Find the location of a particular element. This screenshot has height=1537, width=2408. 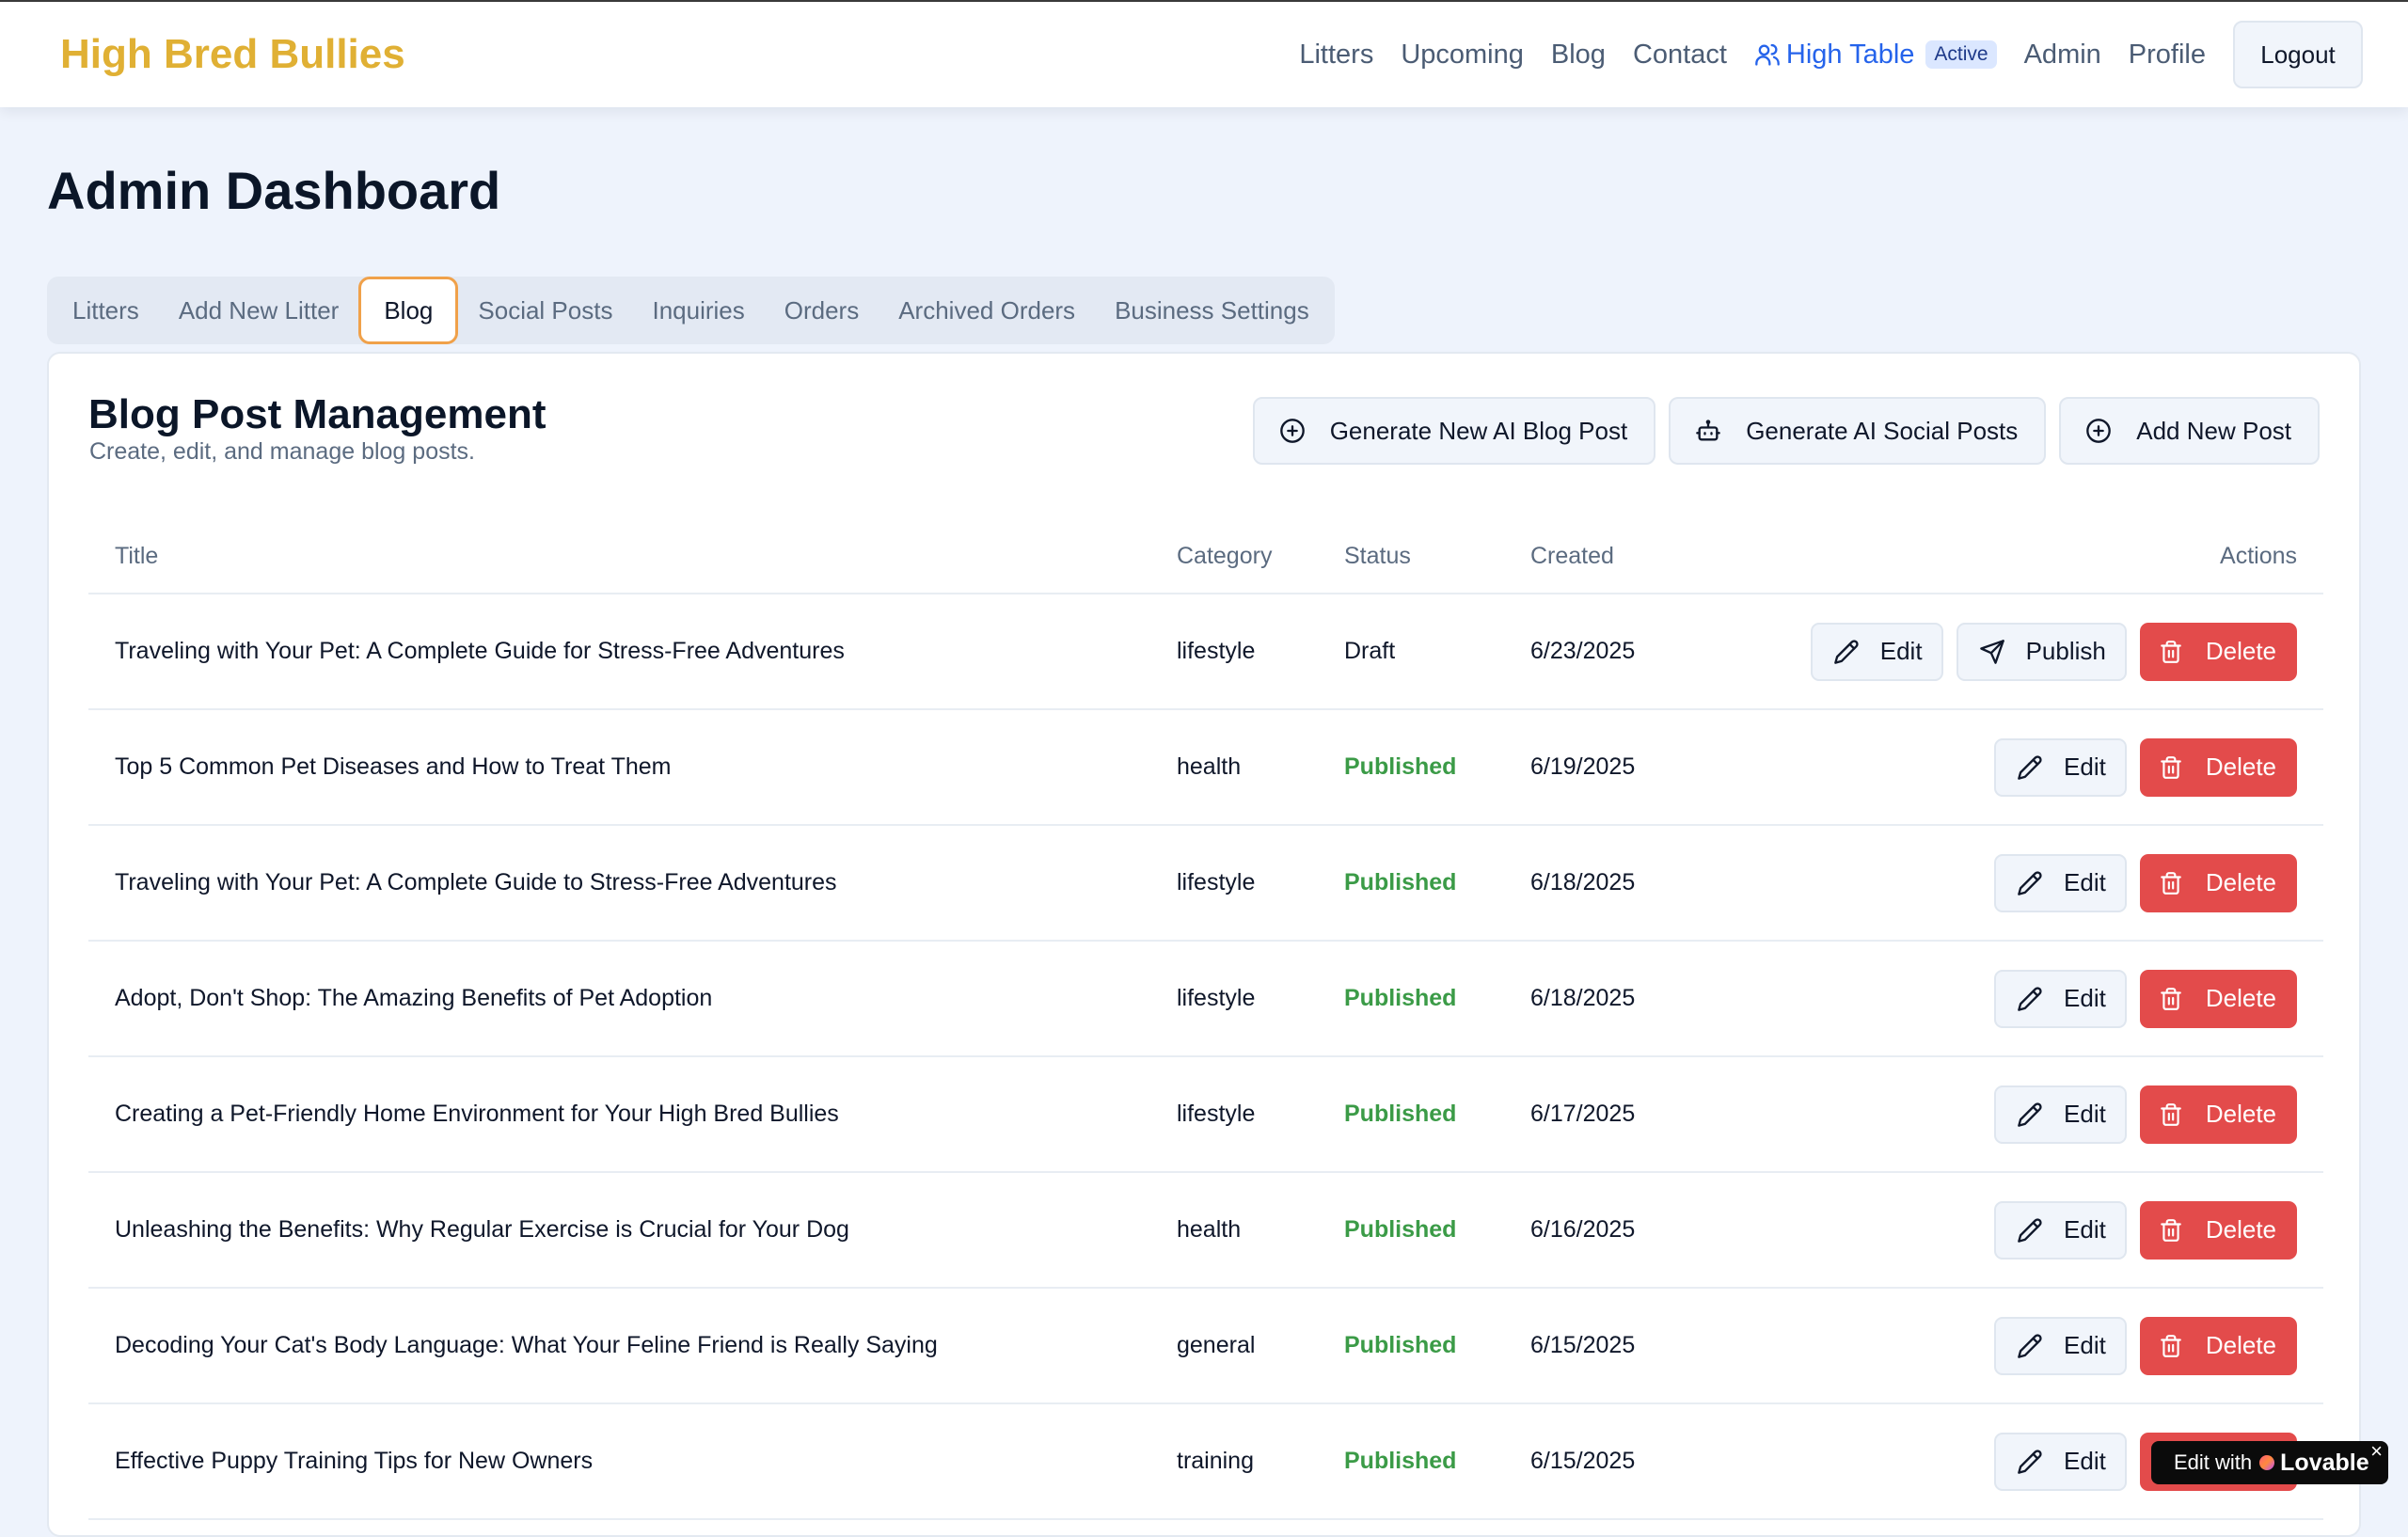

tab-business-settings: Business Settings is located at coordinates (1212, 310).